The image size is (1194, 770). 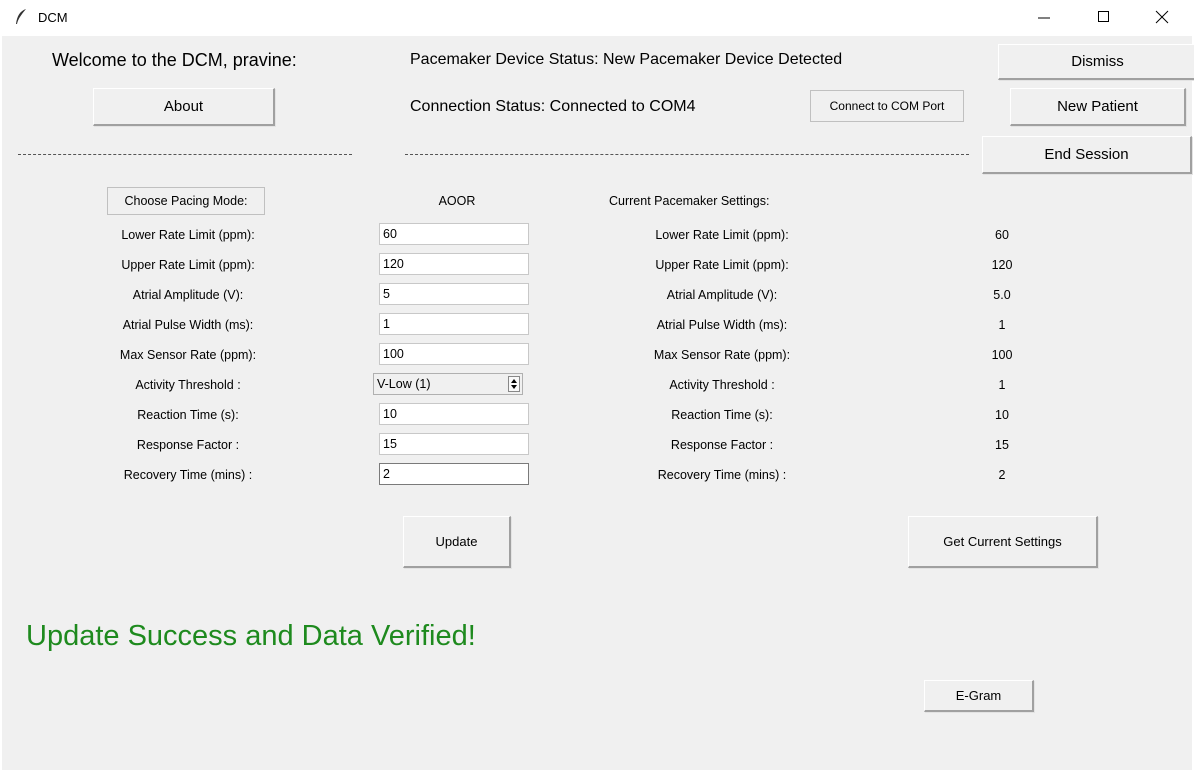 What do you see at coordinates (1087, 155) in the screenshot?
I see `end-session-button: End Session` at bounding box center [1087, 155].